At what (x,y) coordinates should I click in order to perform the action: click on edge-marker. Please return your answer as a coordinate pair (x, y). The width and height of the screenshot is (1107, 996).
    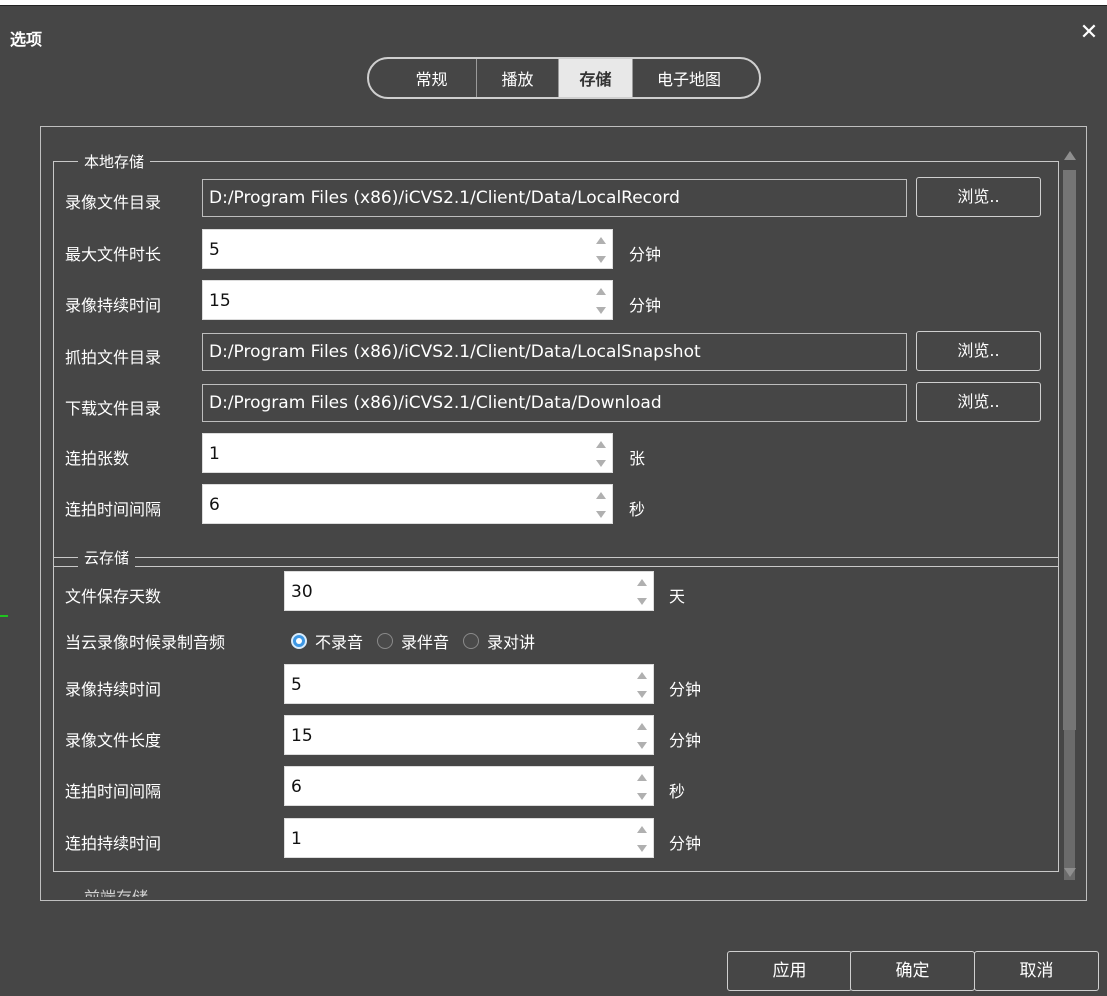
    Looking at the image, I should click on (4, 616).